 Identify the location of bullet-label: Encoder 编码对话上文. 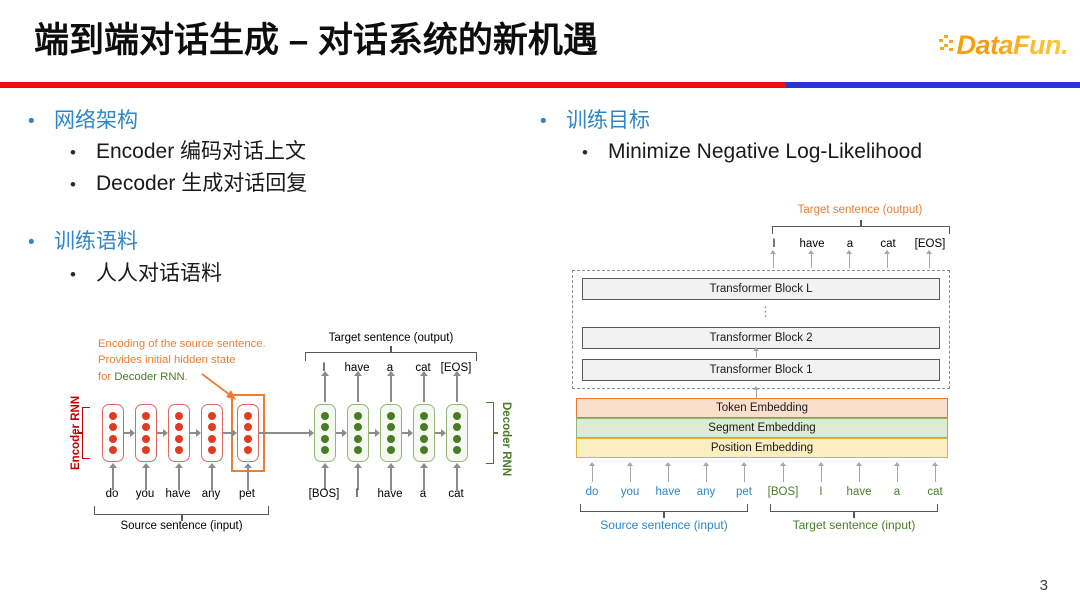
(201, 152).